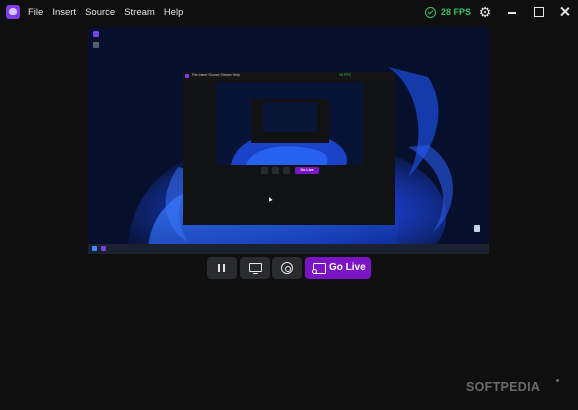 The width and height of the screenshot is (578, 410). Describe the element at coordinates (103, 248) in the screenshot. I see `taskbar-app-icon` at that location.